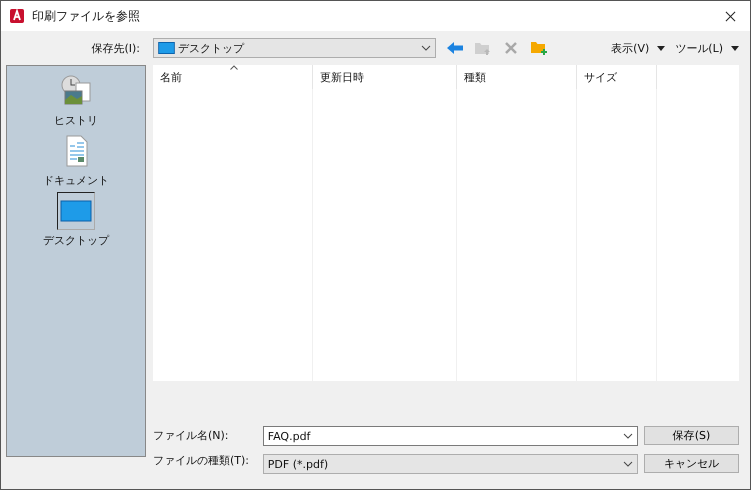 The image size is (751, 490). I want to click on place-label: ヒストリ, so click(76, 120).